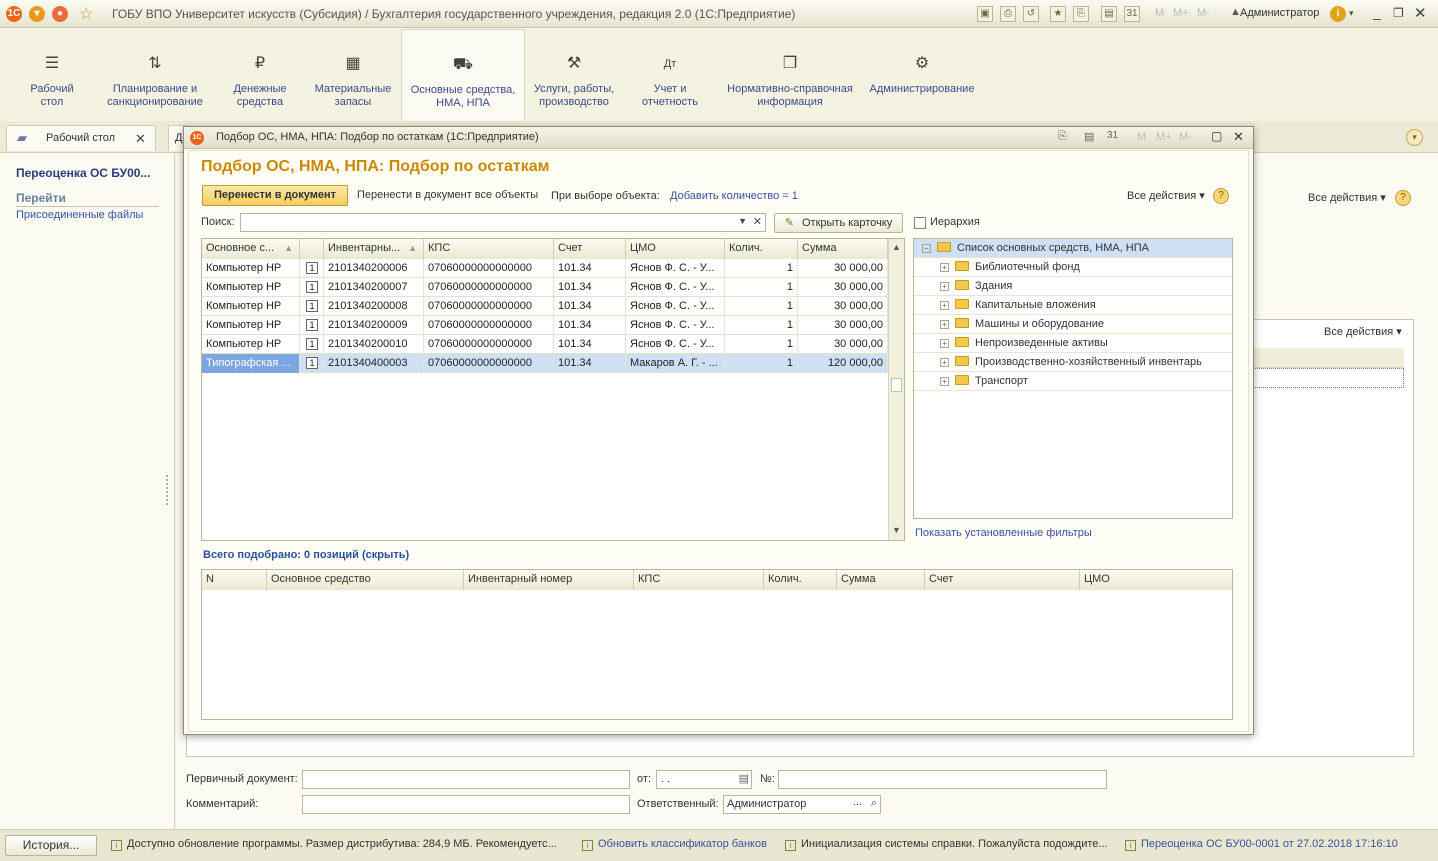  Describe the element at coordinates (674, 844) in the screenshot. I see `status-banks-message: i Обновить классификатор банков` at that location.